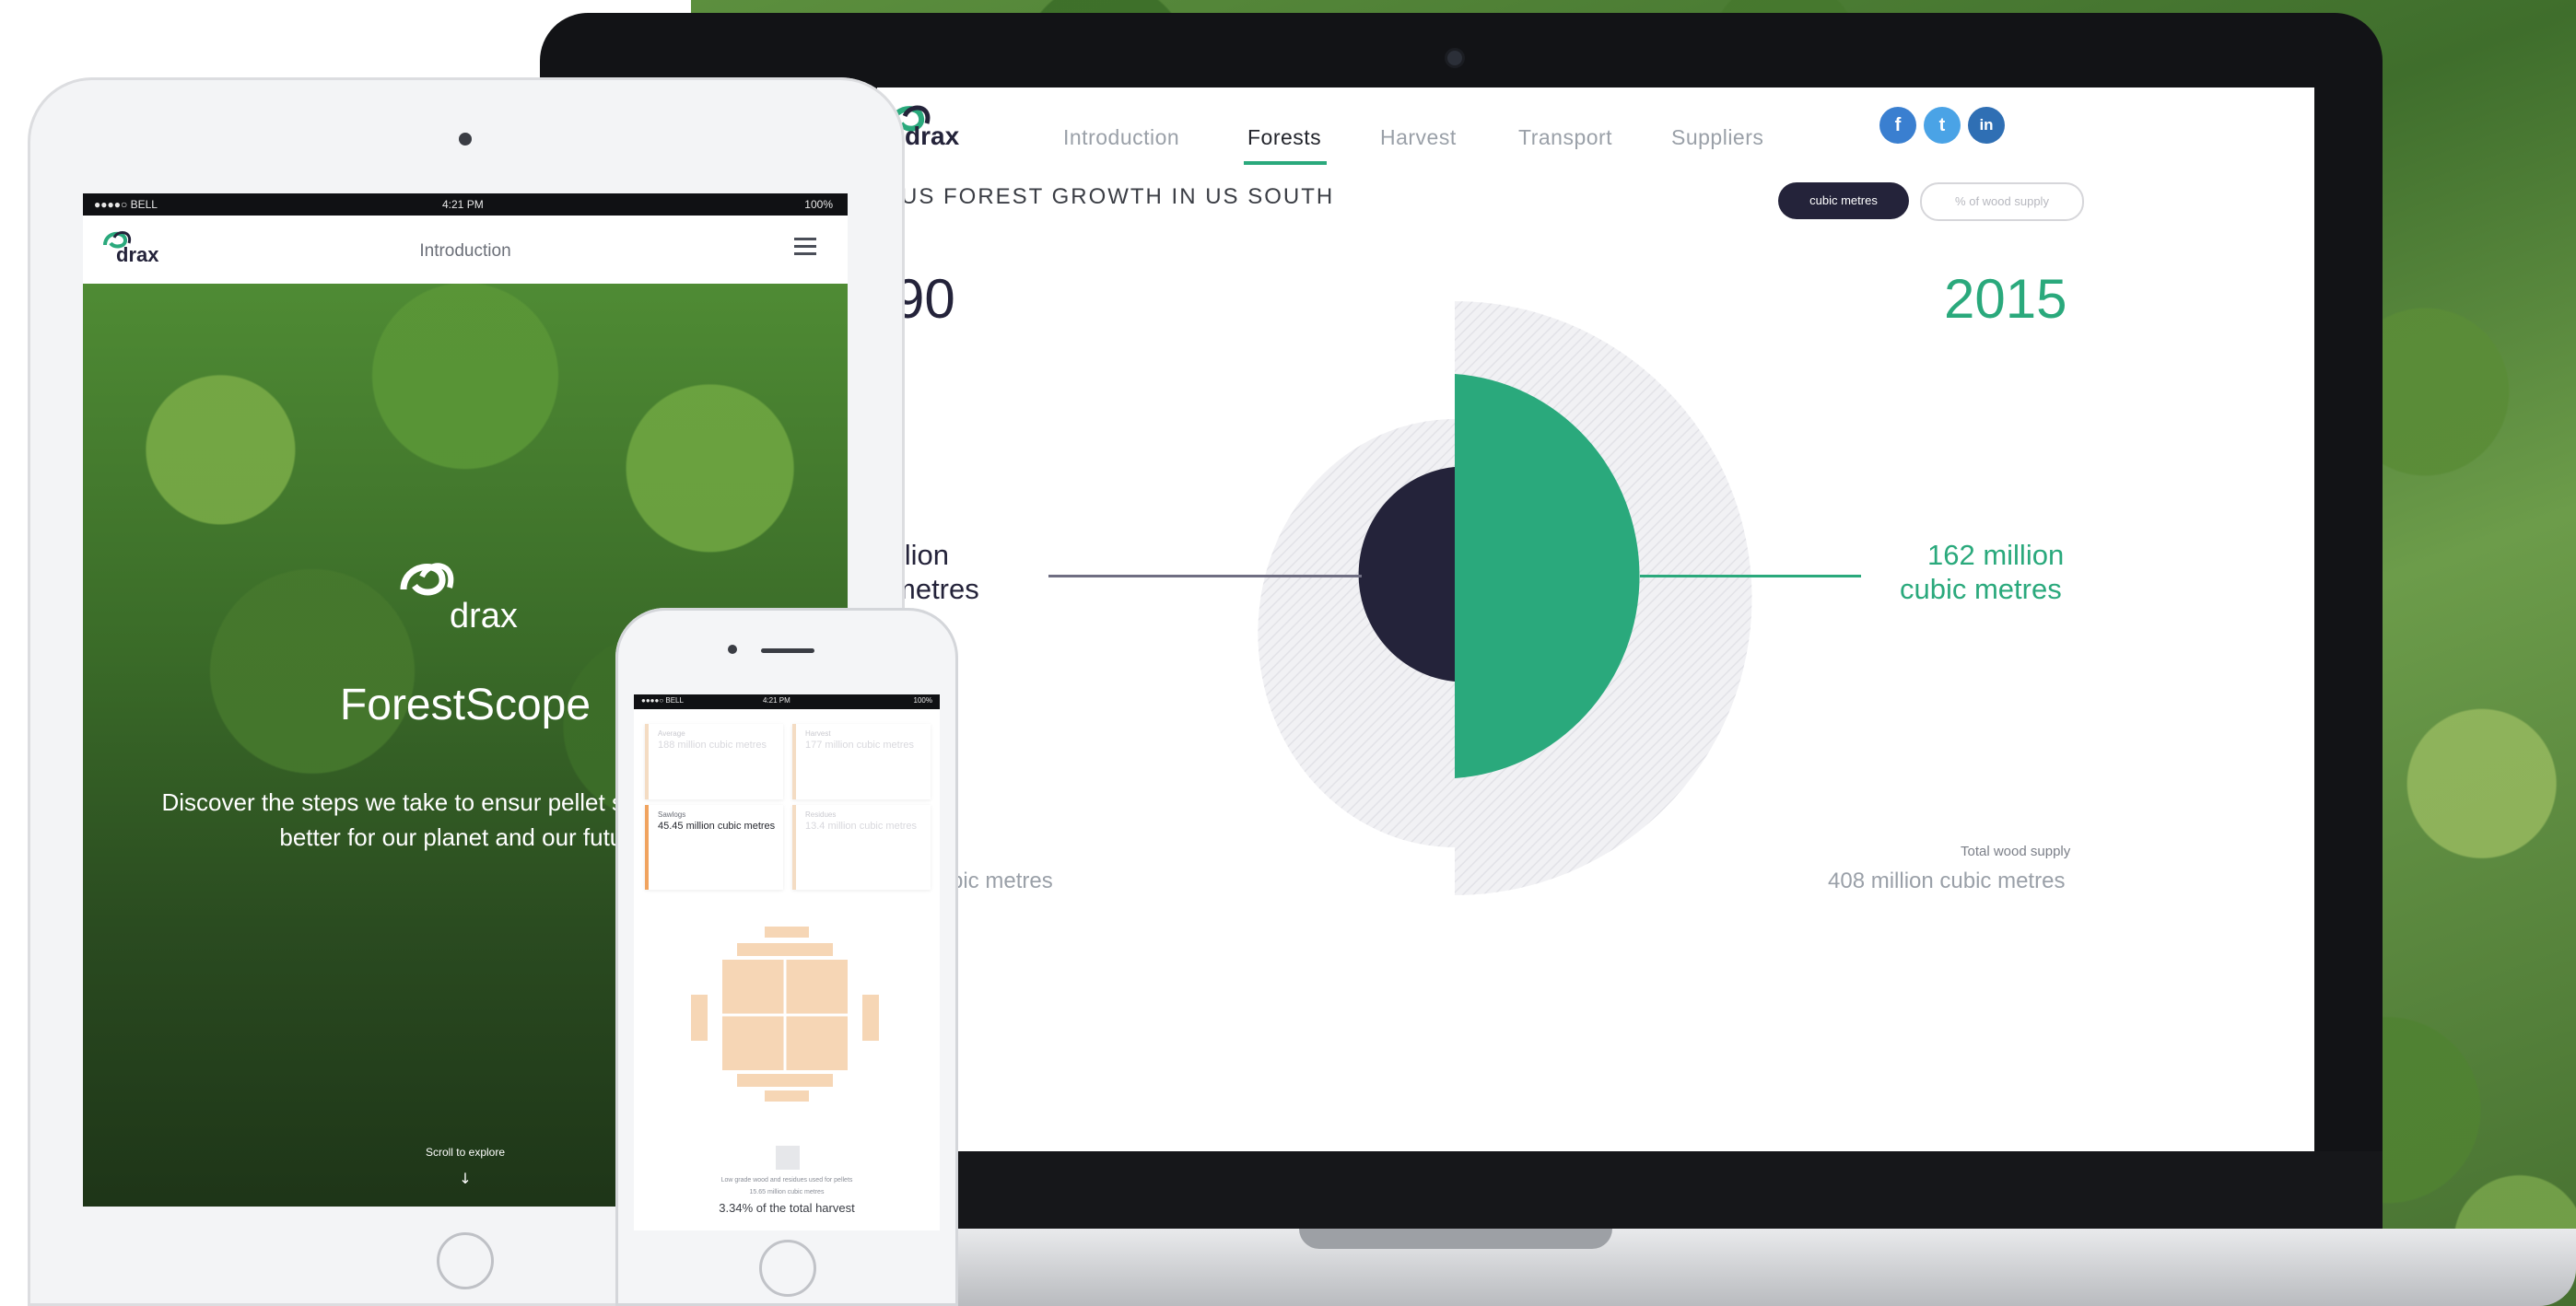 This screenshot has width=2576, height=1306. What do you see at coordinates (672, 814) in the screenshot?
I see `card-label: Sawlogs` at bounding box center [672, 814].